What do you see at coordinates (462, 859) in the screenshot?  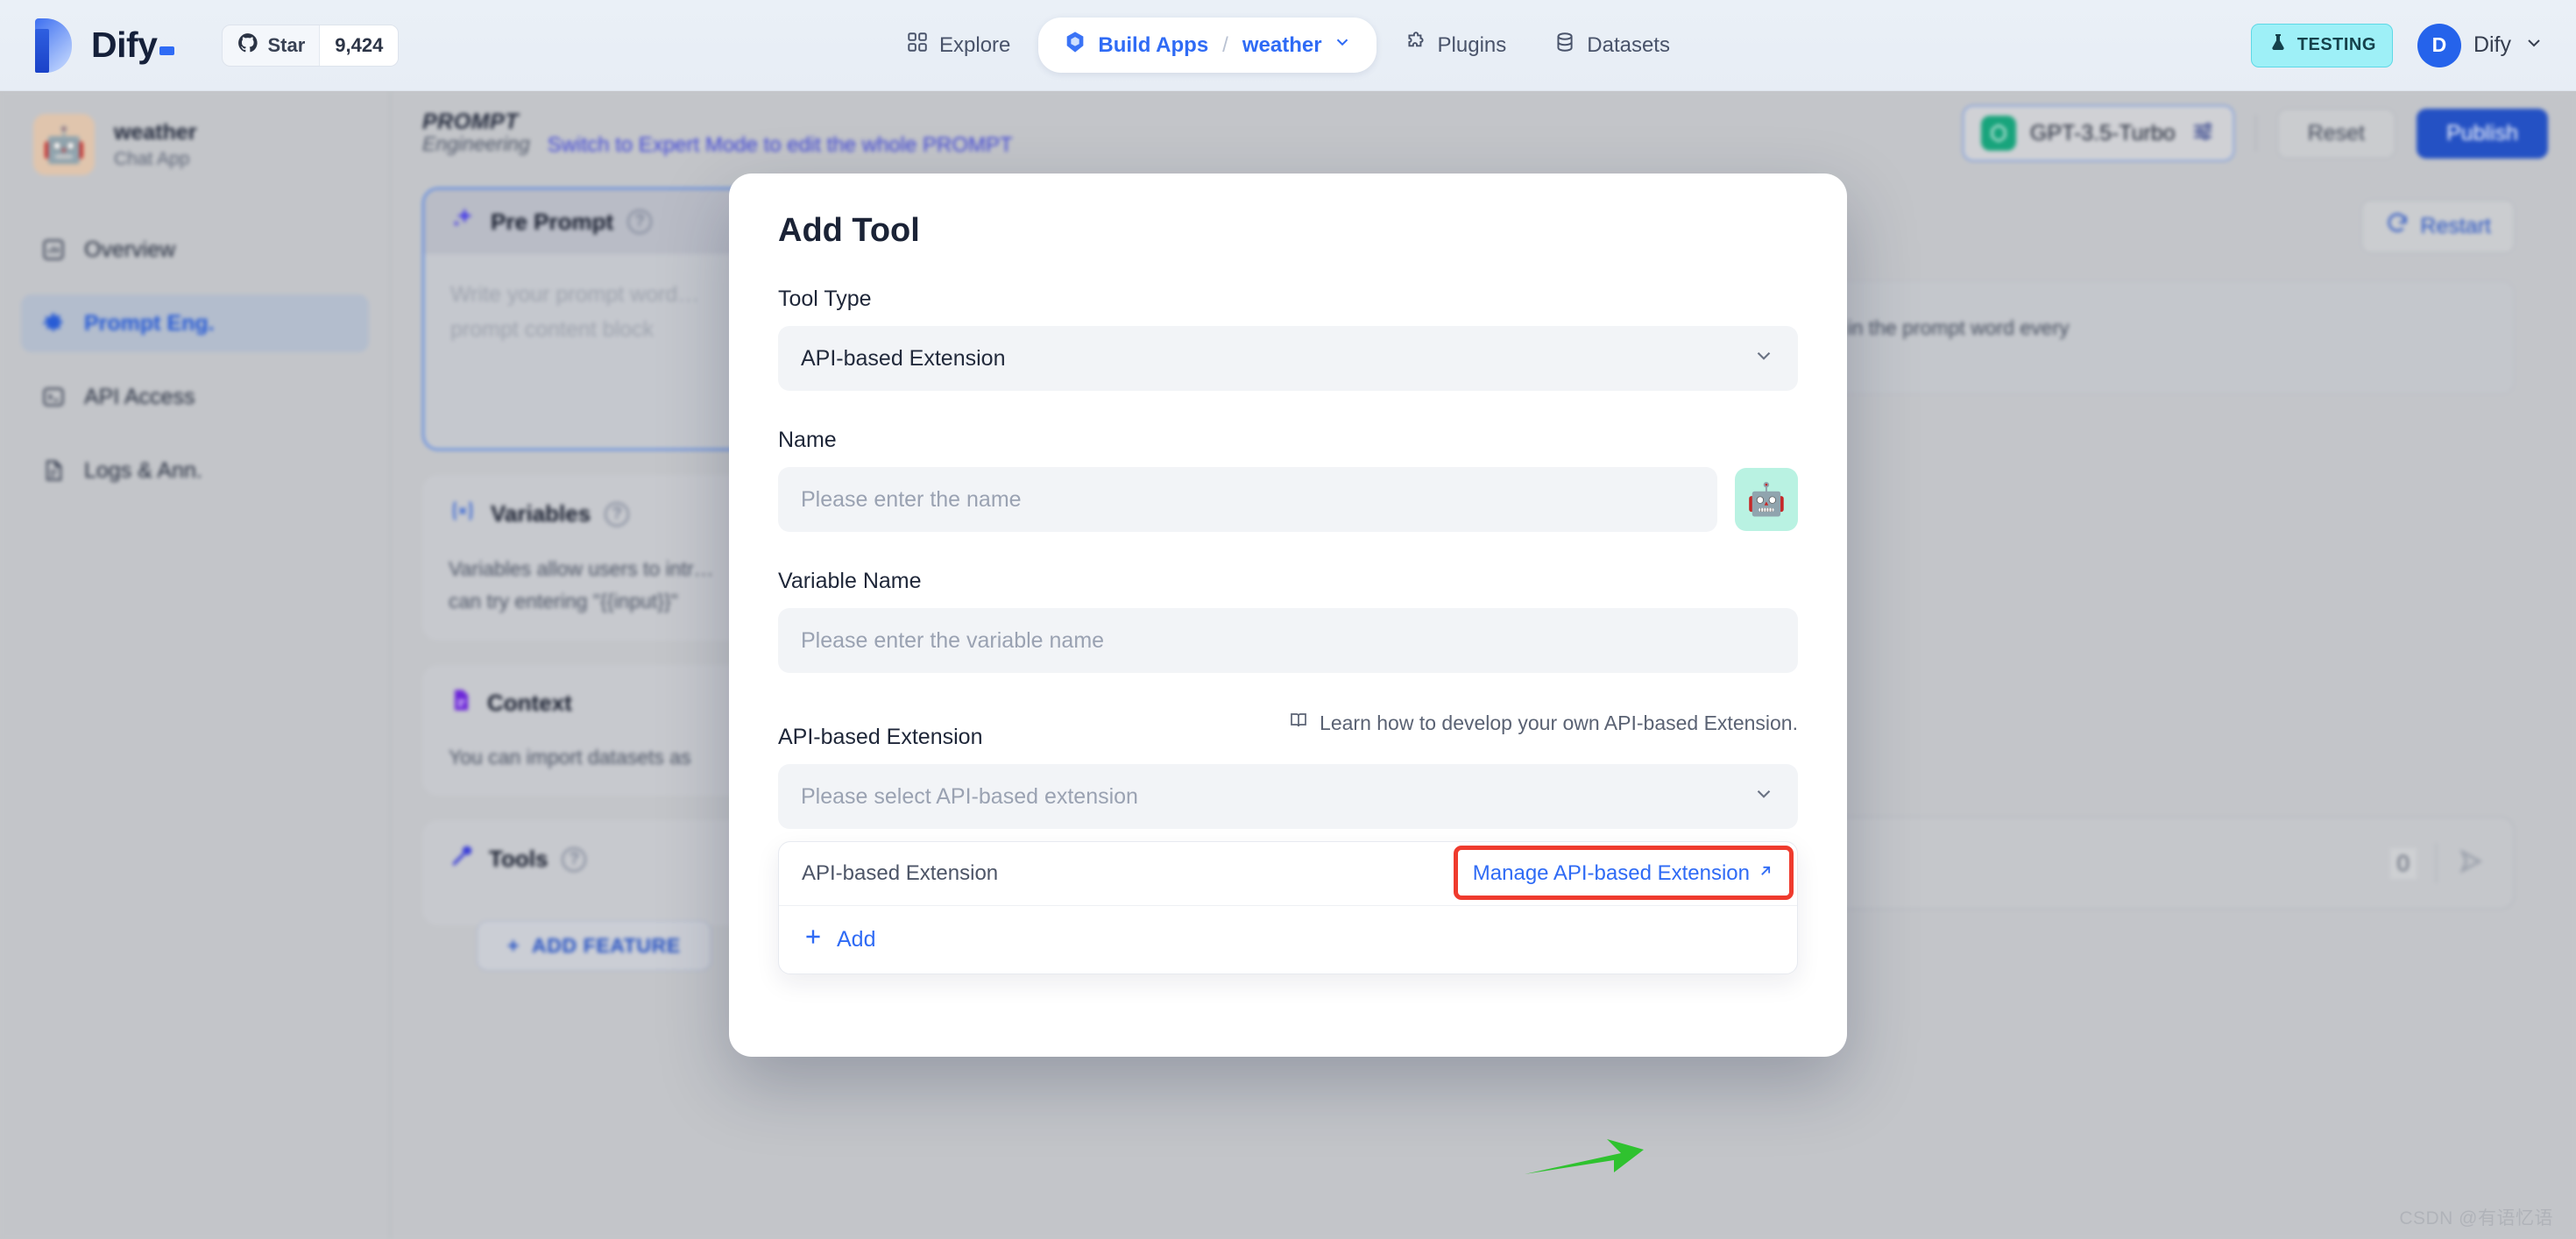 I see `wrench-icon` at bounding box center [462, 859].